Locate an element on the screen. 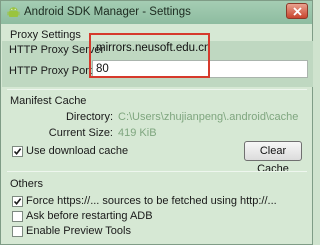 This screenshot has height=245, width=320. http-proxy-port-input is located at coordinates (200, 69).